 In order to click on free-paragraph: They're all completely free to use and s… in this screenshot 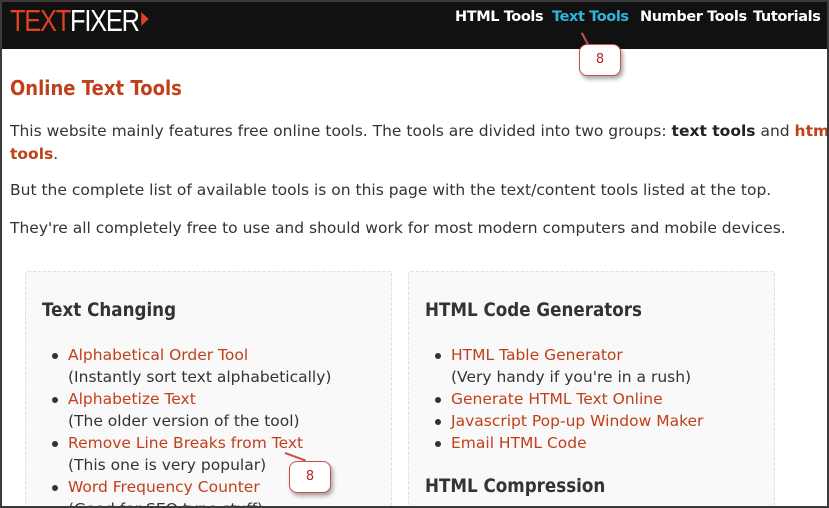, I will do `click(398, 228)`.